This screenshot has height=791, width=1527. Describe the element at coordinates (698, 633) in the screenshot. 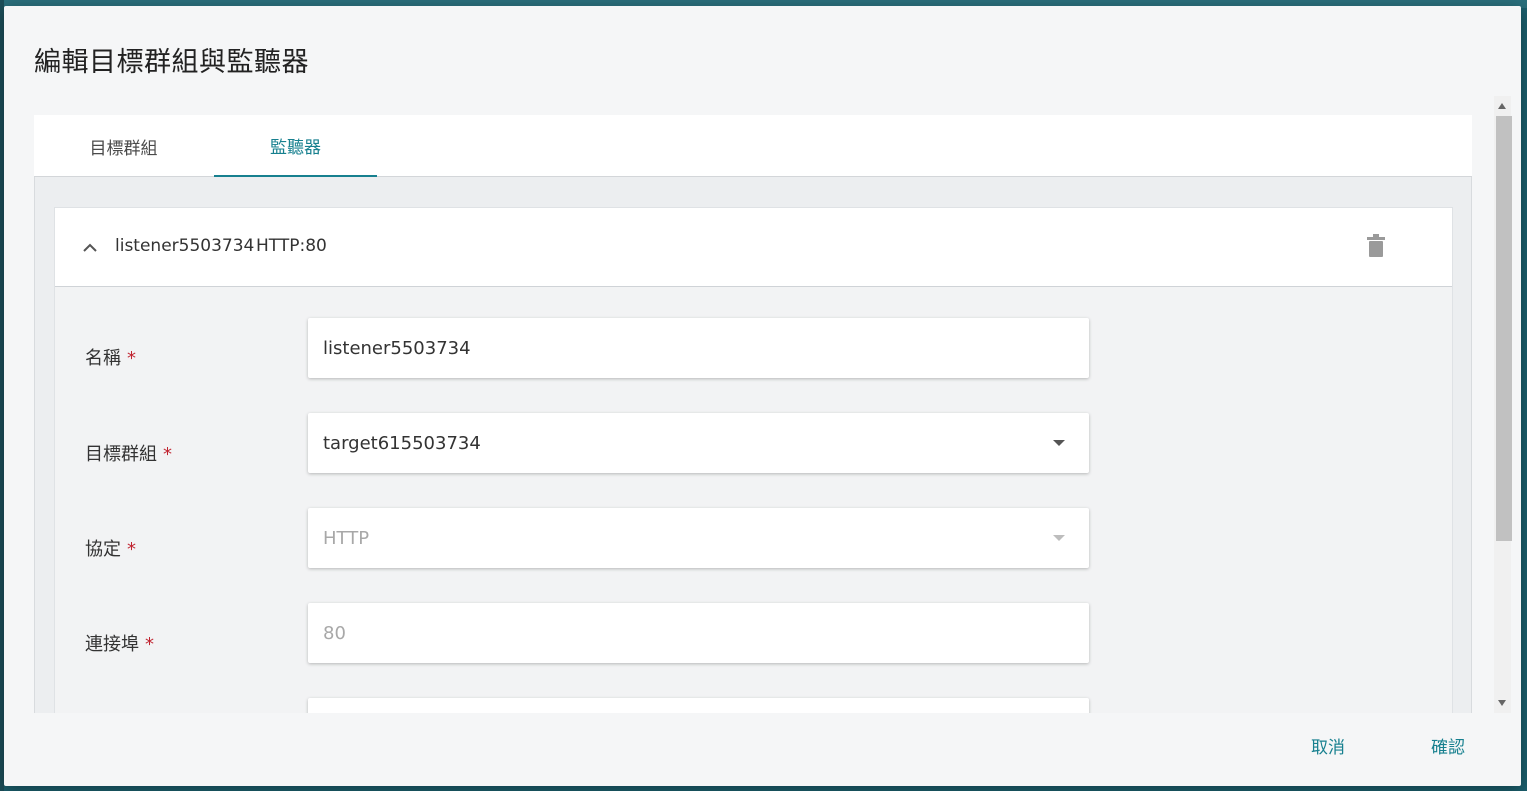

I see `port-input: 80` at that location.